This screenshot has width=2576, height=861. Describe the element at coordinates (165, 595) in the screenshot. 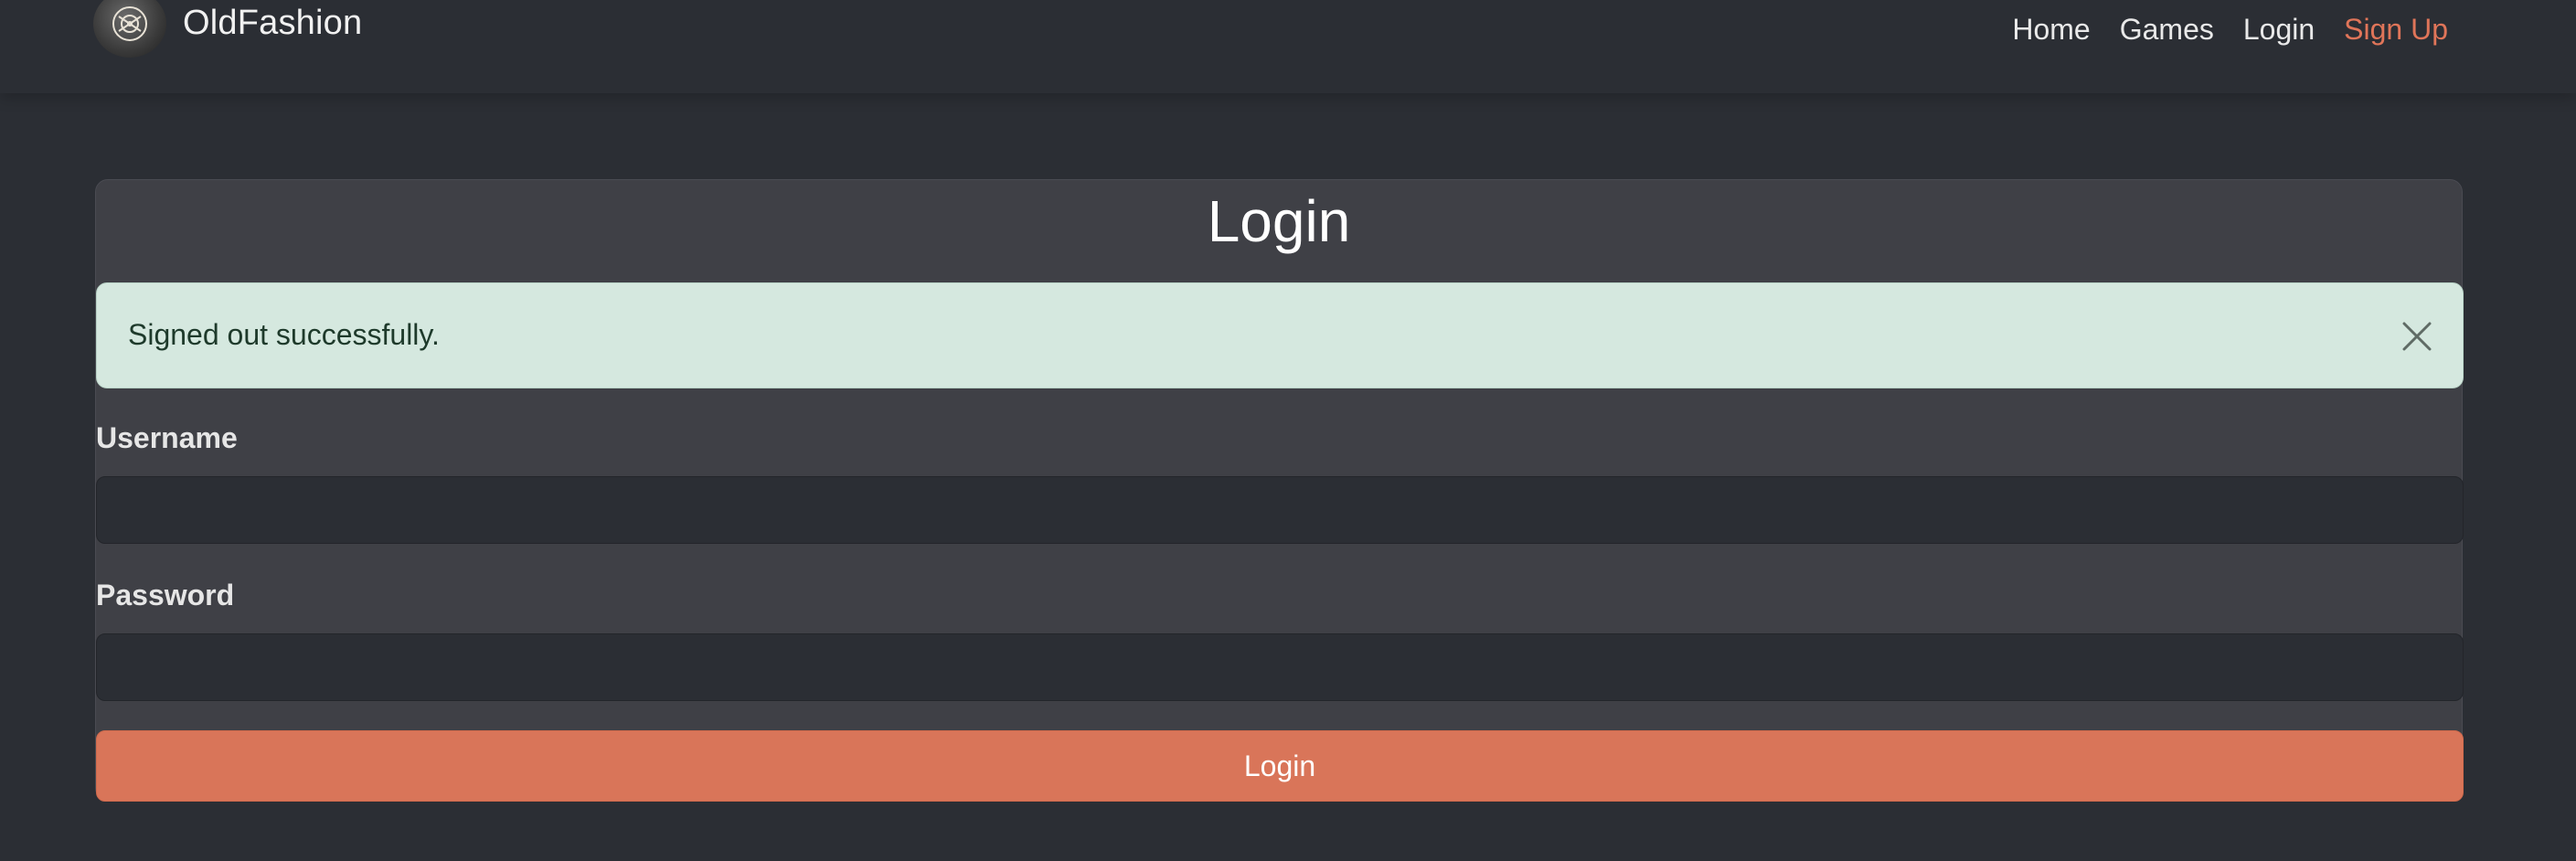

I see `password-label: Password` at that location.